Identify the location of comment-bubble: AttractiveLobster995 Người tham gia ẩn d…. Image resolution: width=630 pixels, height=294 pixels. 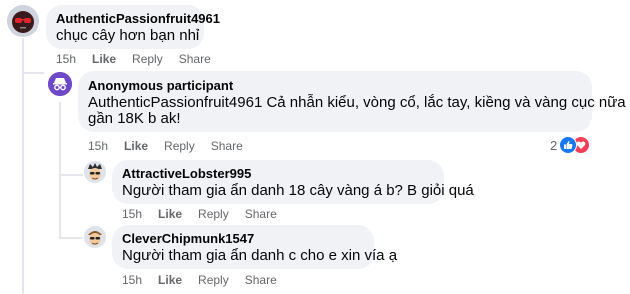
(293, 182).